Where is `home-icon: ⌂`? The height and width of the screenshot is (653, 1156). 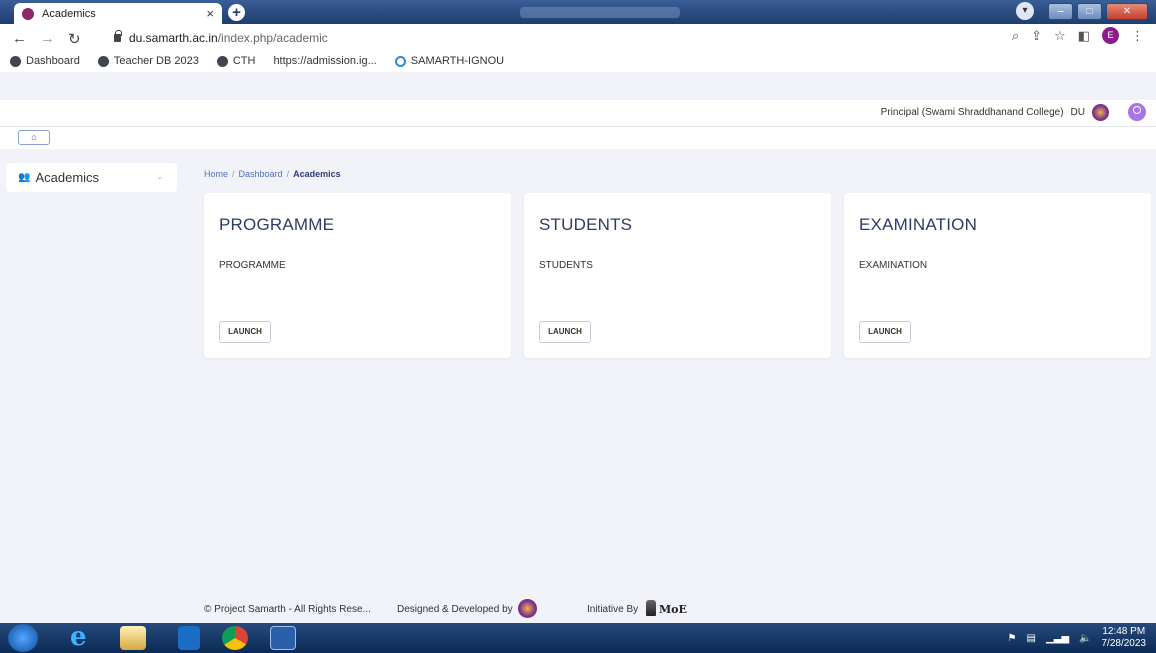 home-icon: ⌂ is located at coordinates (34, 137).